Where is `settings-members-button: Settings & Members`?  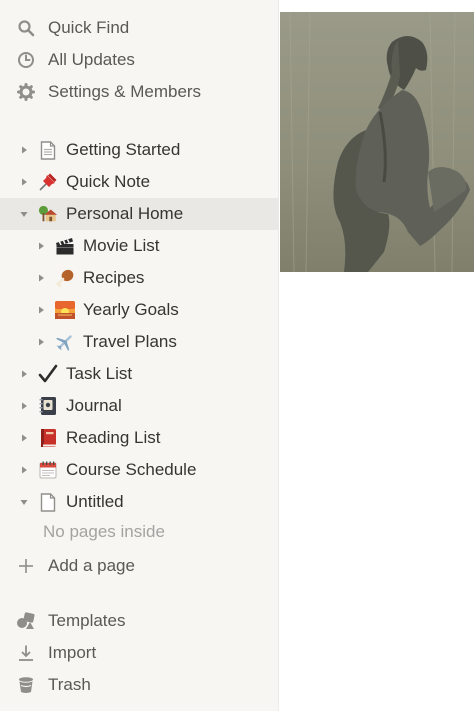
settings-members-button: Settings & Members is located at coordinates (139, 92).